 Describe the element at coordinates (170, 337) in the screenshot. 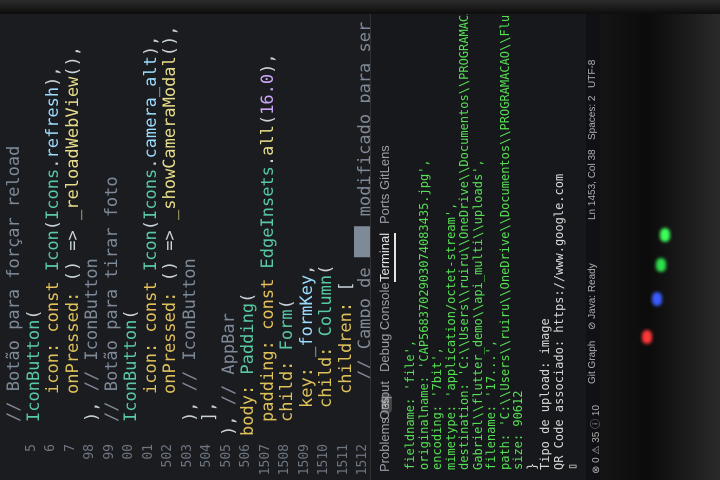

I see `code-token: onPressed:` at that location.